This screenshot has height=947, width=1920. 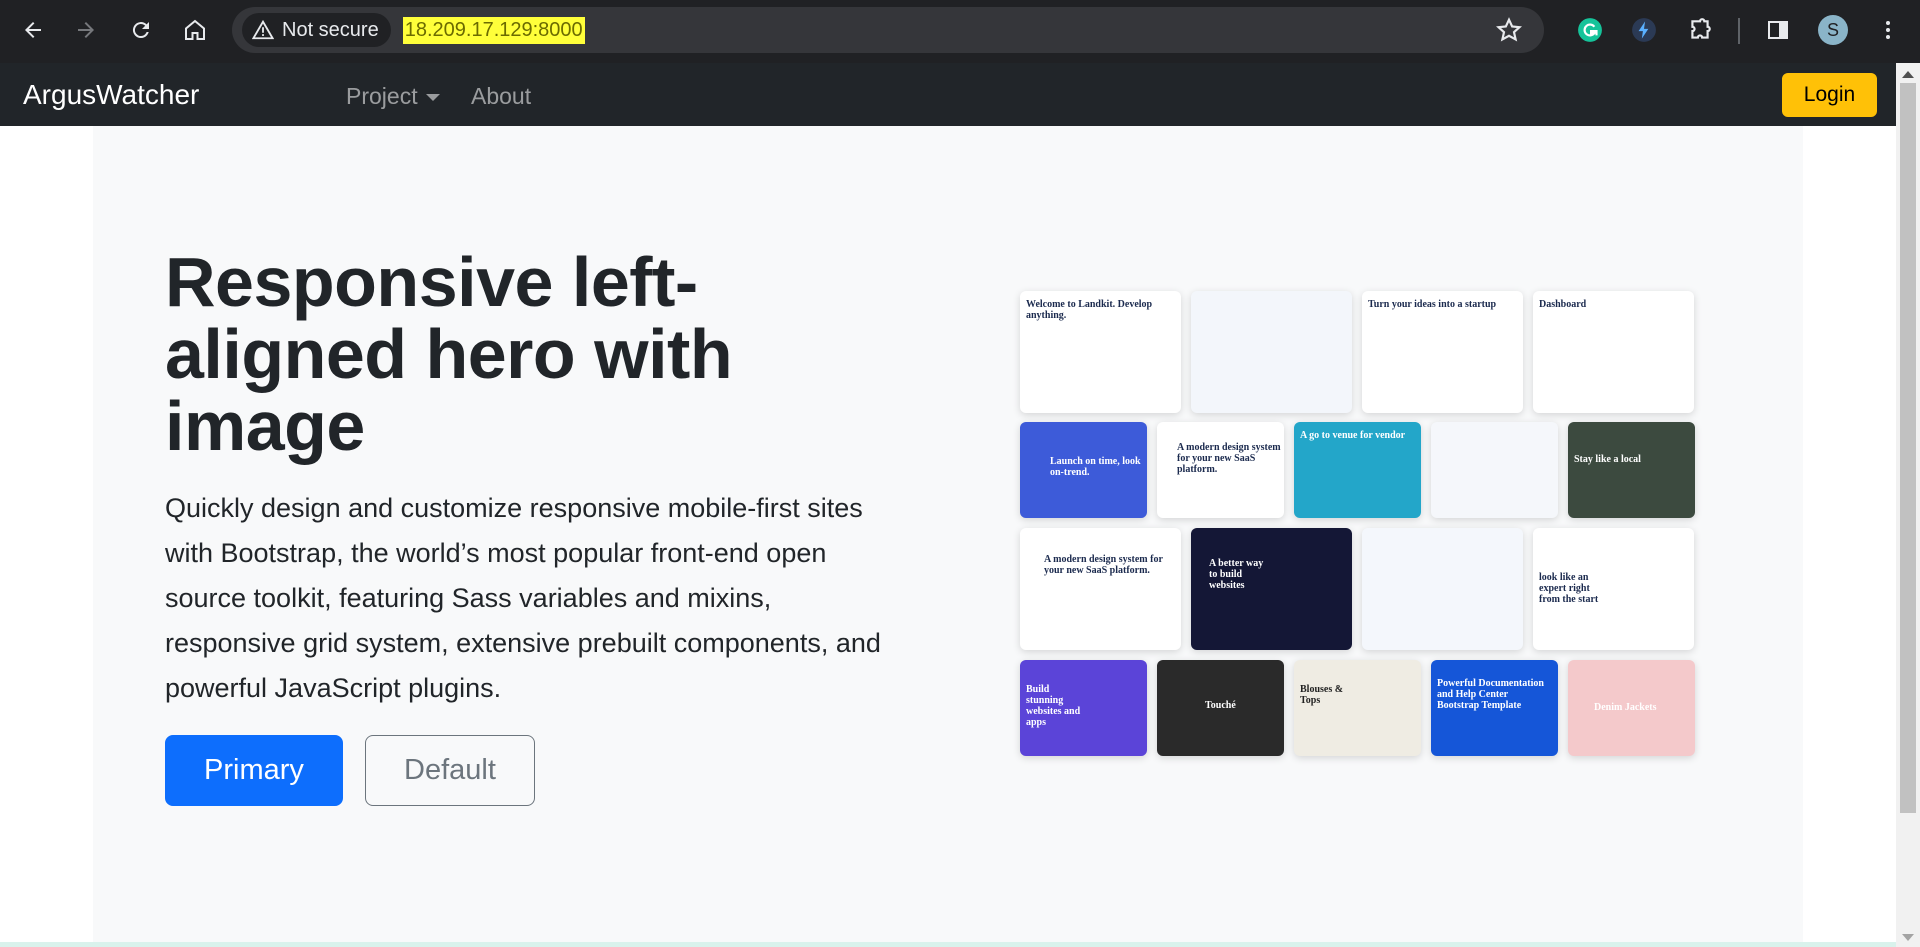 I want to click on login-button: Login, so click(x=1829, y=95).